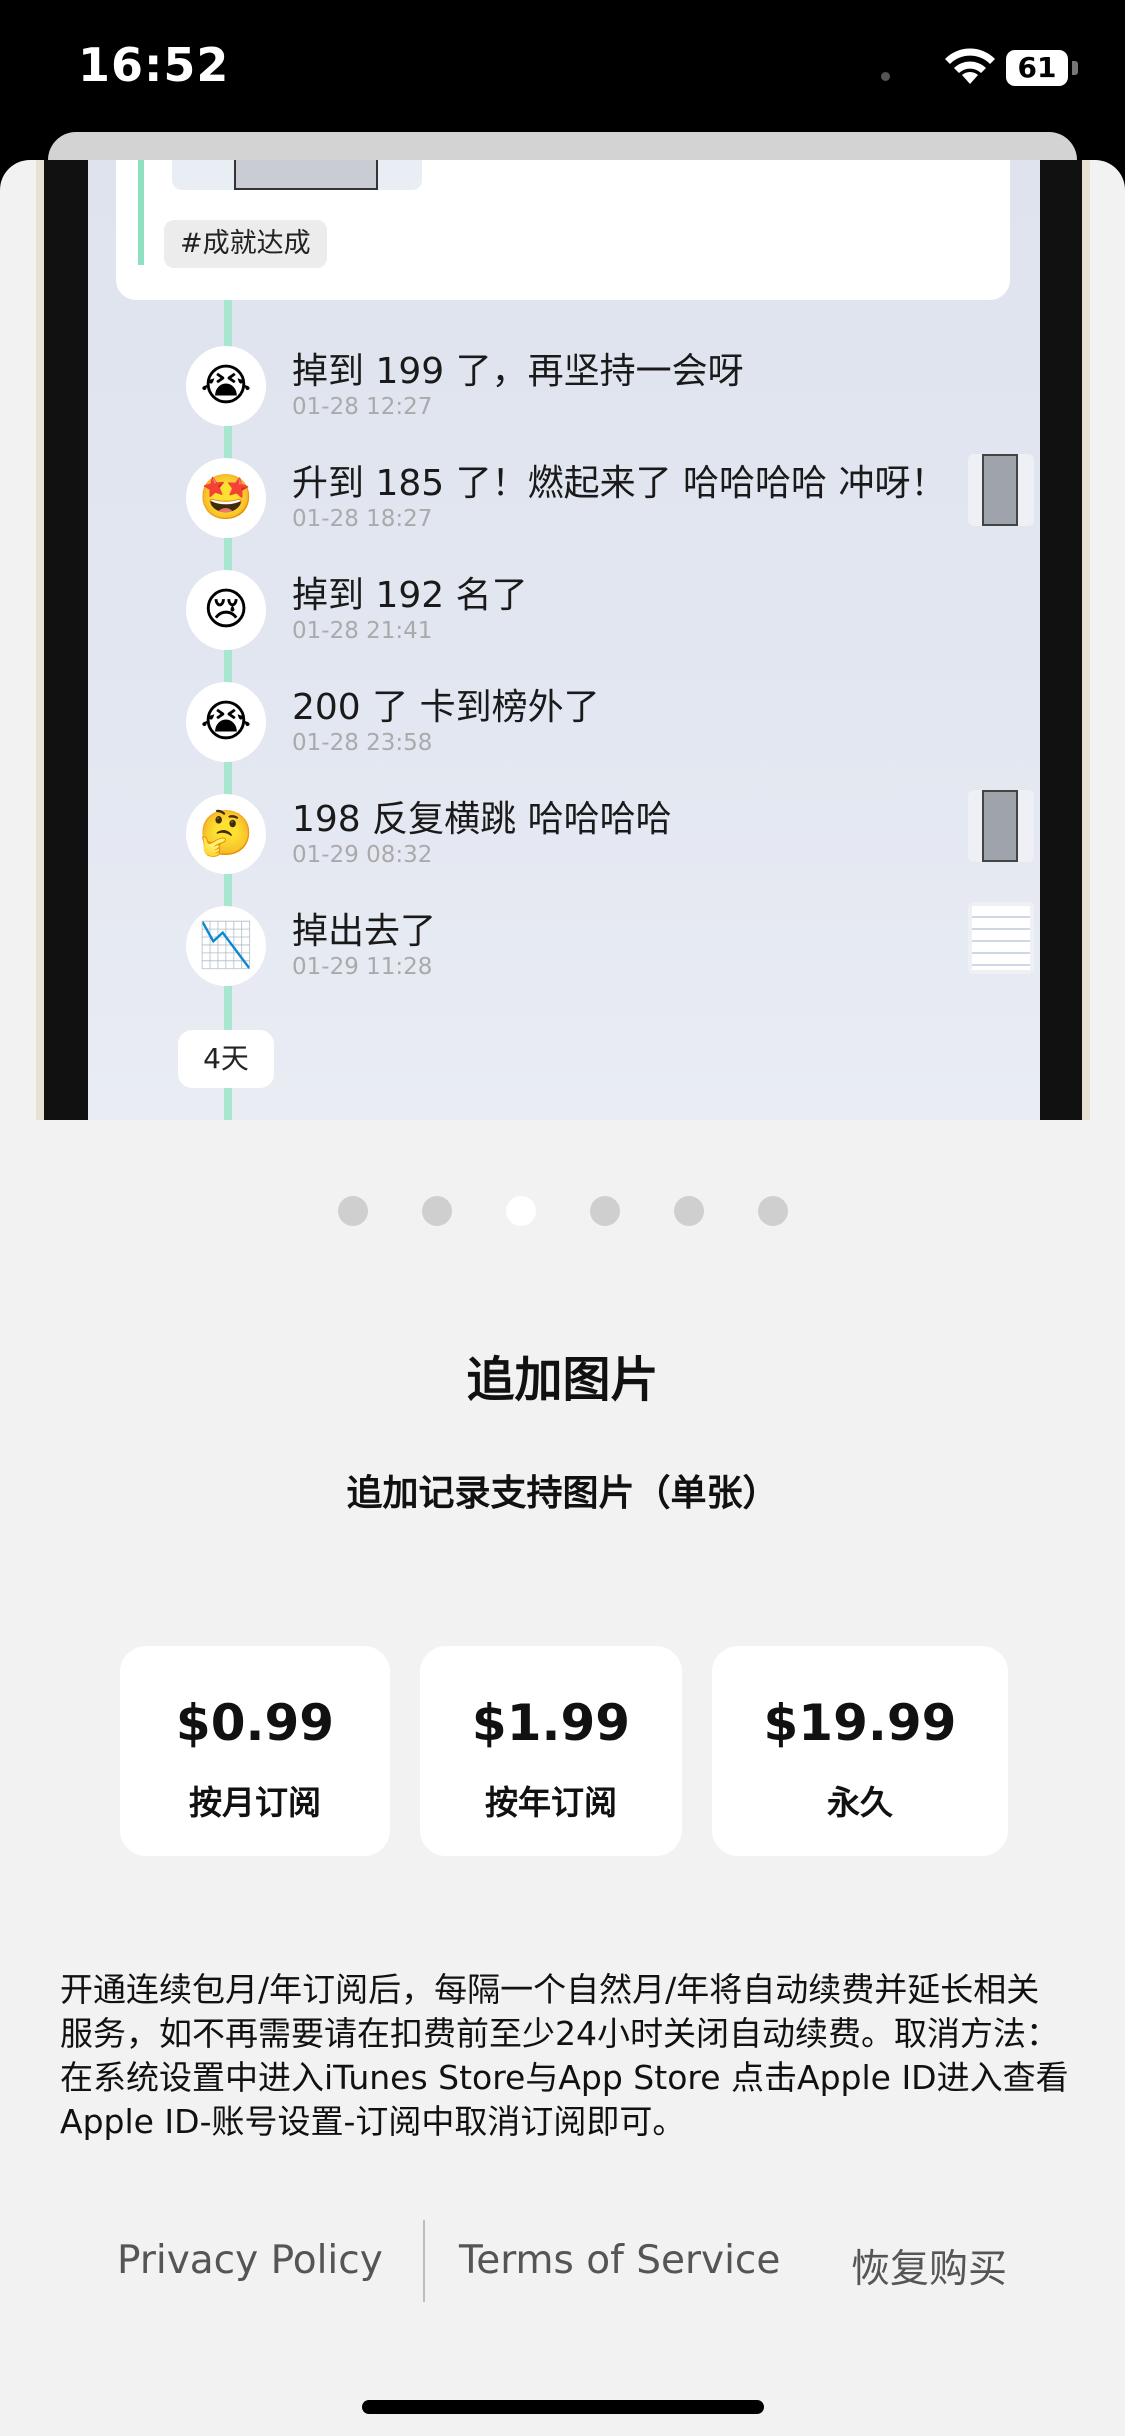  Describe the element at coordinates (362, 519) in the screenshot. I see `entry-date: 01-28 18:27` at that location.